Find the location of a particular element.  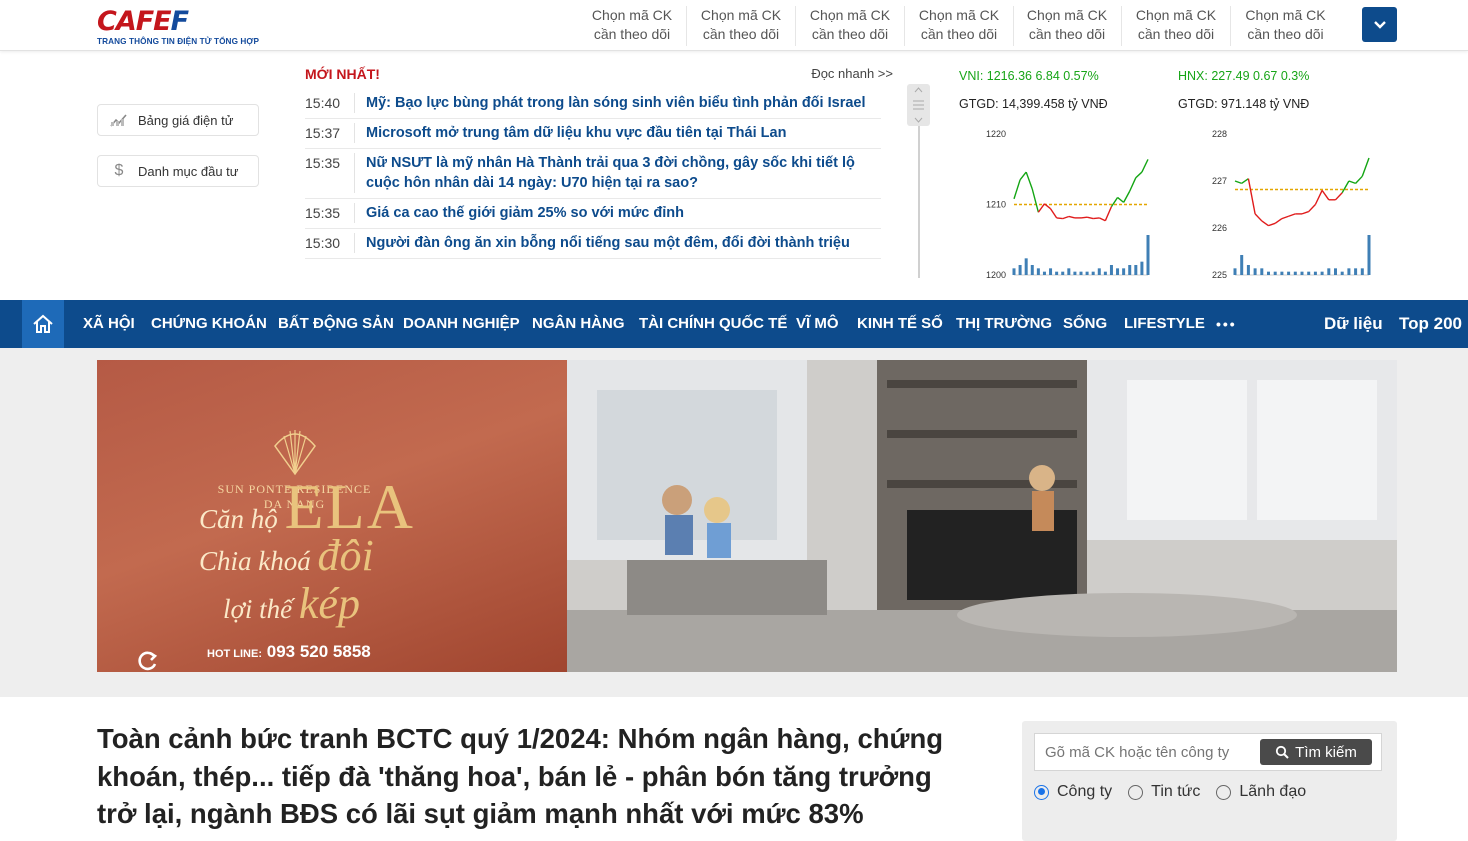

hnx-chart: 228 227 226 225 is located at coordinates (1278, 204).